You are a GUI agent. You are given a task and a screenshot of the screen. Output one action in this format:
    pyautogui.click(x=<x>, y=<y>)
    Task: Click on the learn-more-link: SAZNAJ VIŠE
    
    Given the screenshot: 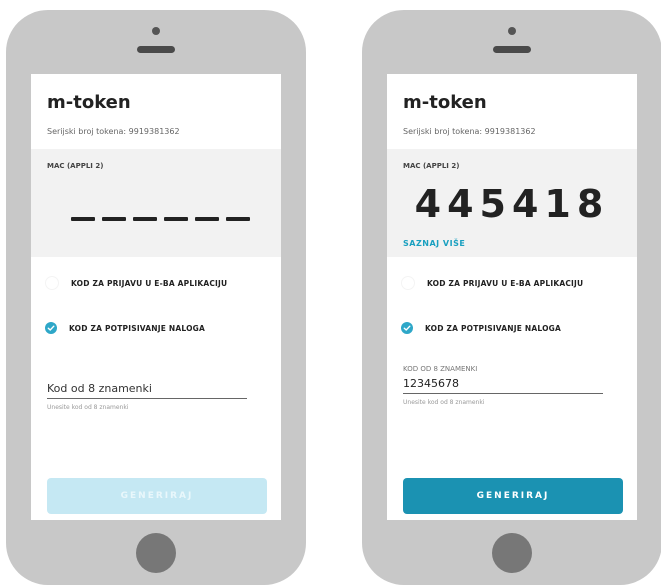 What is the action you would take?
    pyautogui.click(x=434, y=243)
    